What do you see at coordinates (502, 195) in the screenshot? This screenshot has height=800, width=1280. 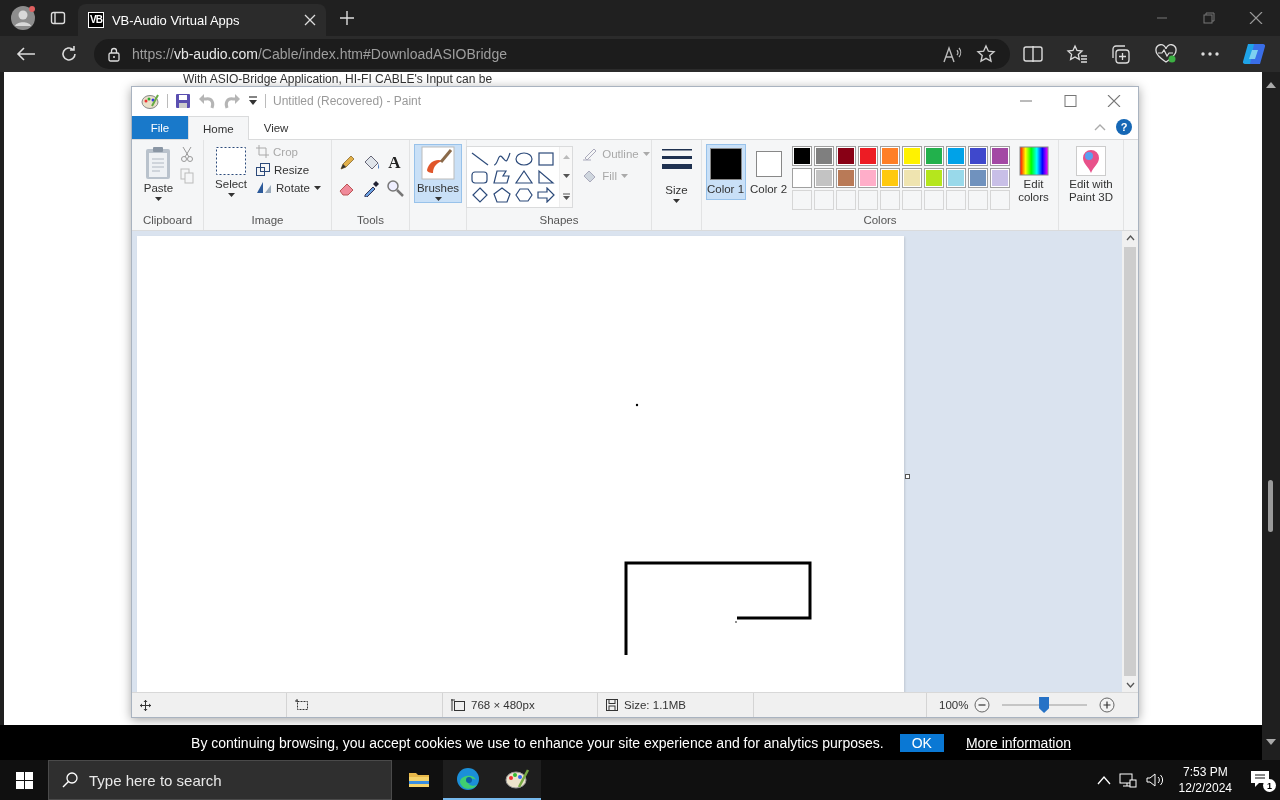 I see `pentagon-shape-icon` at bounding box center [502, 195].